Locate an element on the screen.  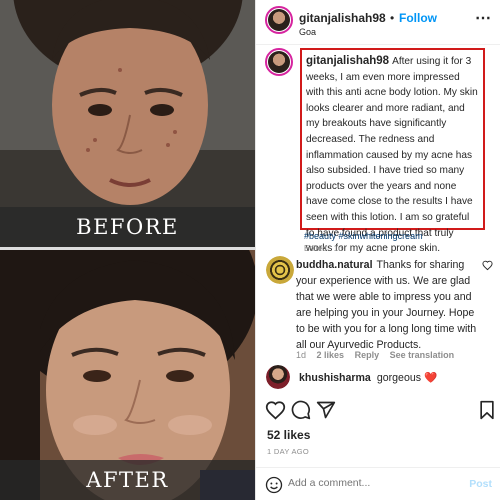
comment-likes: 2 likes is located at coordinates (331, 355).